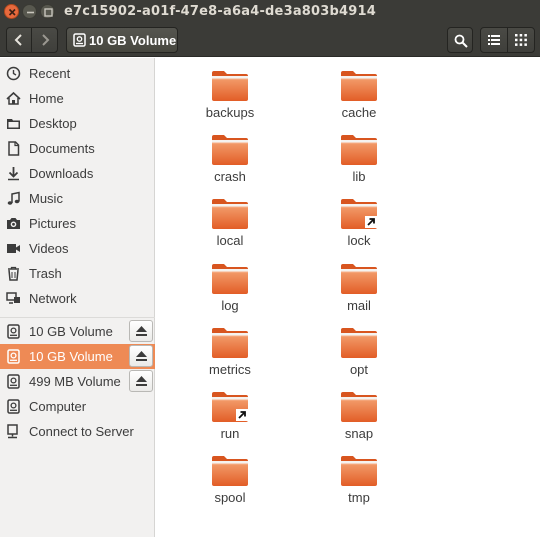 The width and height of the screenshot is (540, 537). Describe the element at coordinates (29, 11) in the screenshot. I see `minimize-window-button` at that location.